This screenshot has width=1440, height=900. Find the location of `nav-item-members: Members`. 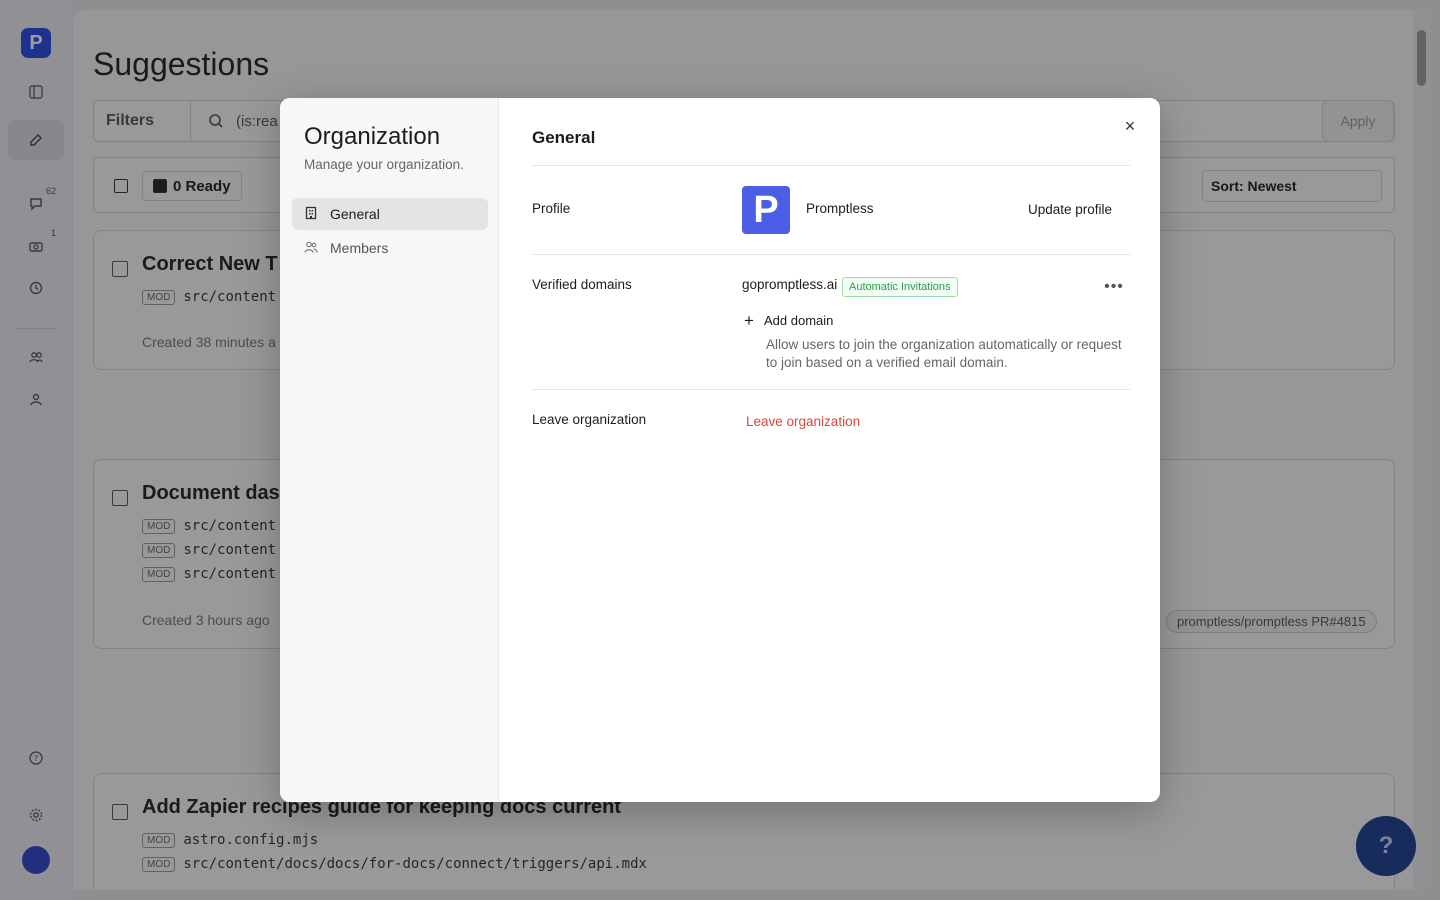

nav-item-members: Members is located at coordinates (390, 248).